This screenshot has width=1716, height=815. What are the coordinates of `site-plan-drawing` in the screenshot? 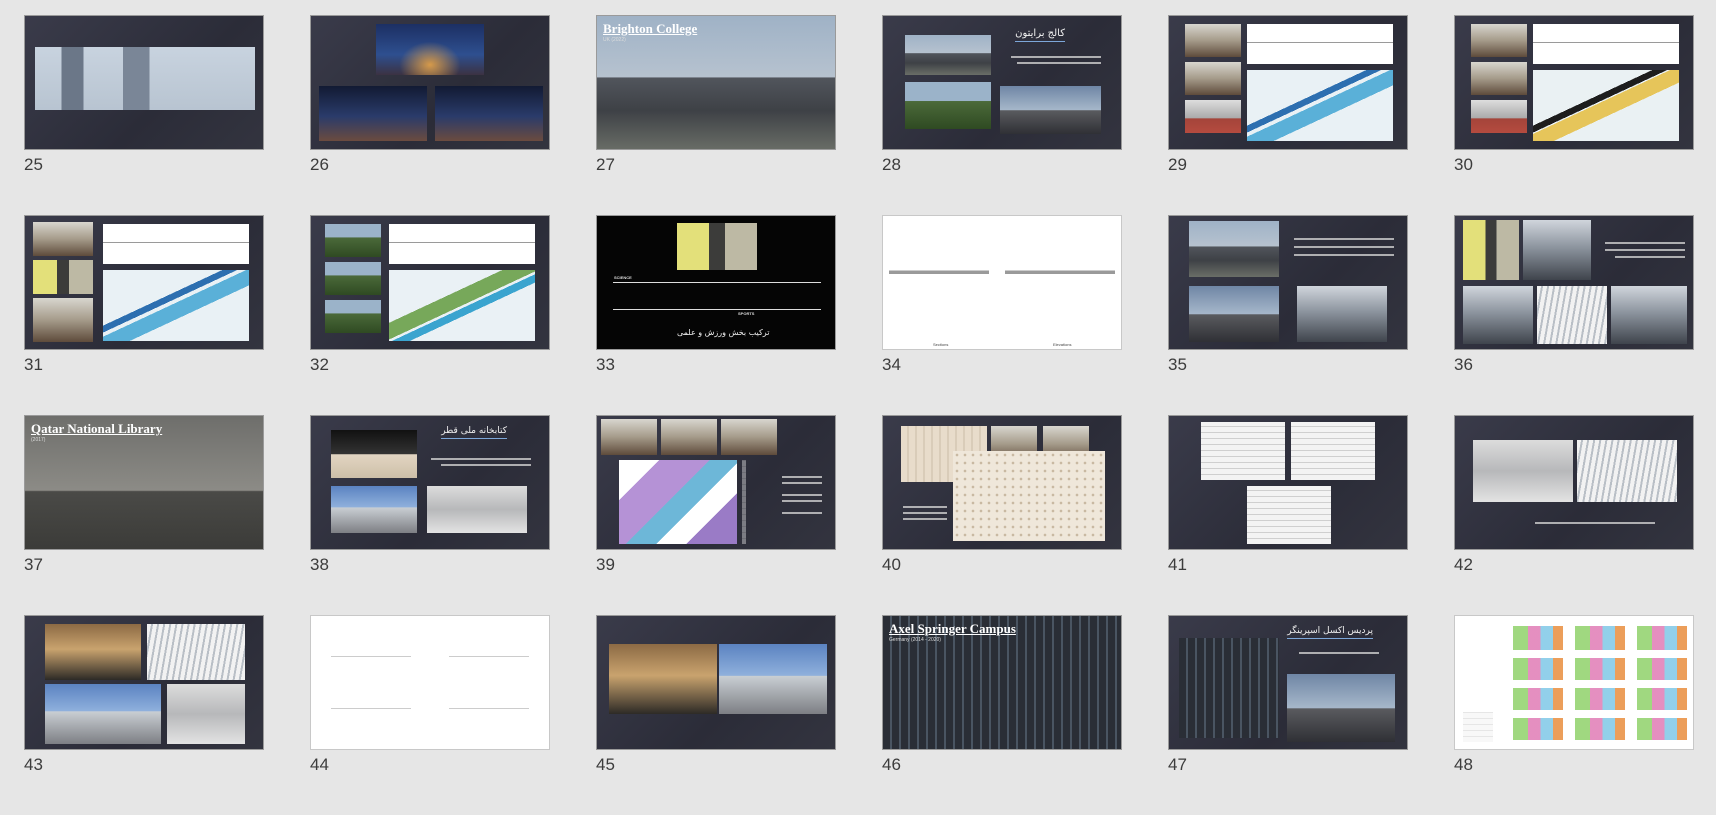 It's located at (1333, 451).